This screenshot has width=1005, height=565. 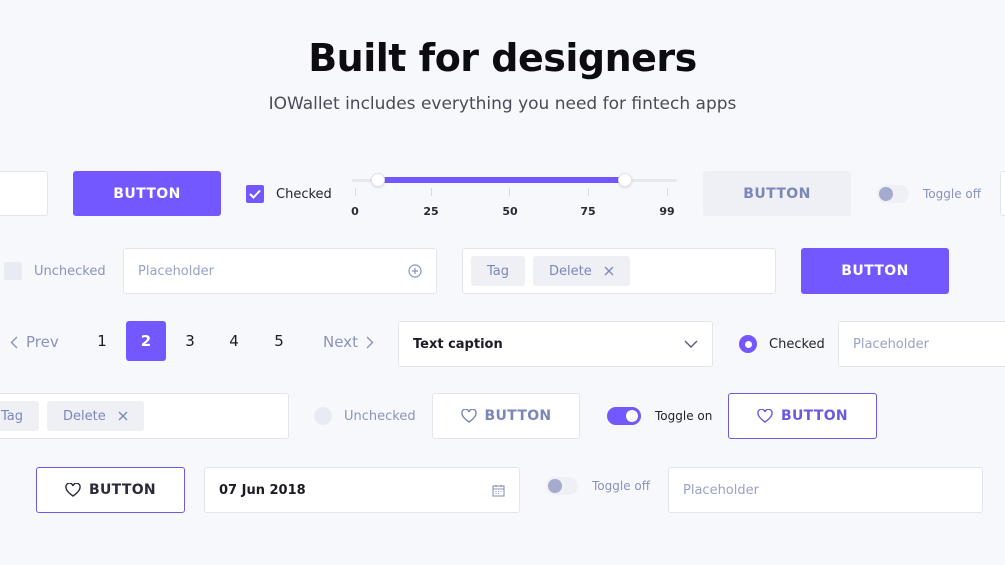 I want to click on checkbox-checked: Checked, so click(x=289, y=194).